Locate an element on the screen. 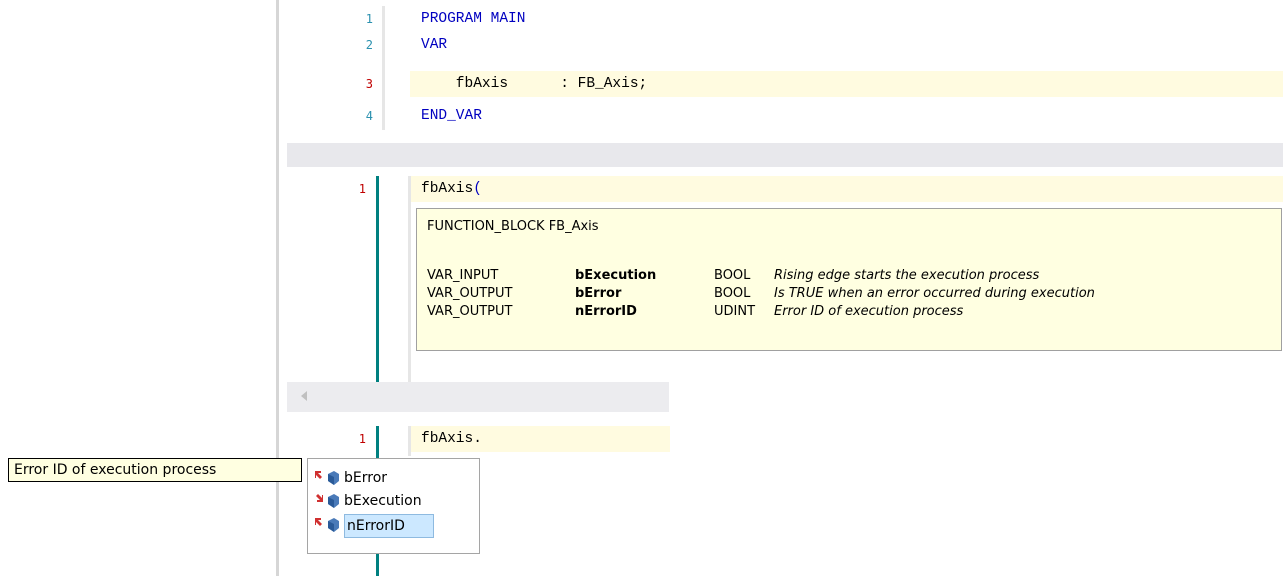 This screenshot has width=1283, height=576. code-line: fbAxis( is located at coordinates (451, 189).